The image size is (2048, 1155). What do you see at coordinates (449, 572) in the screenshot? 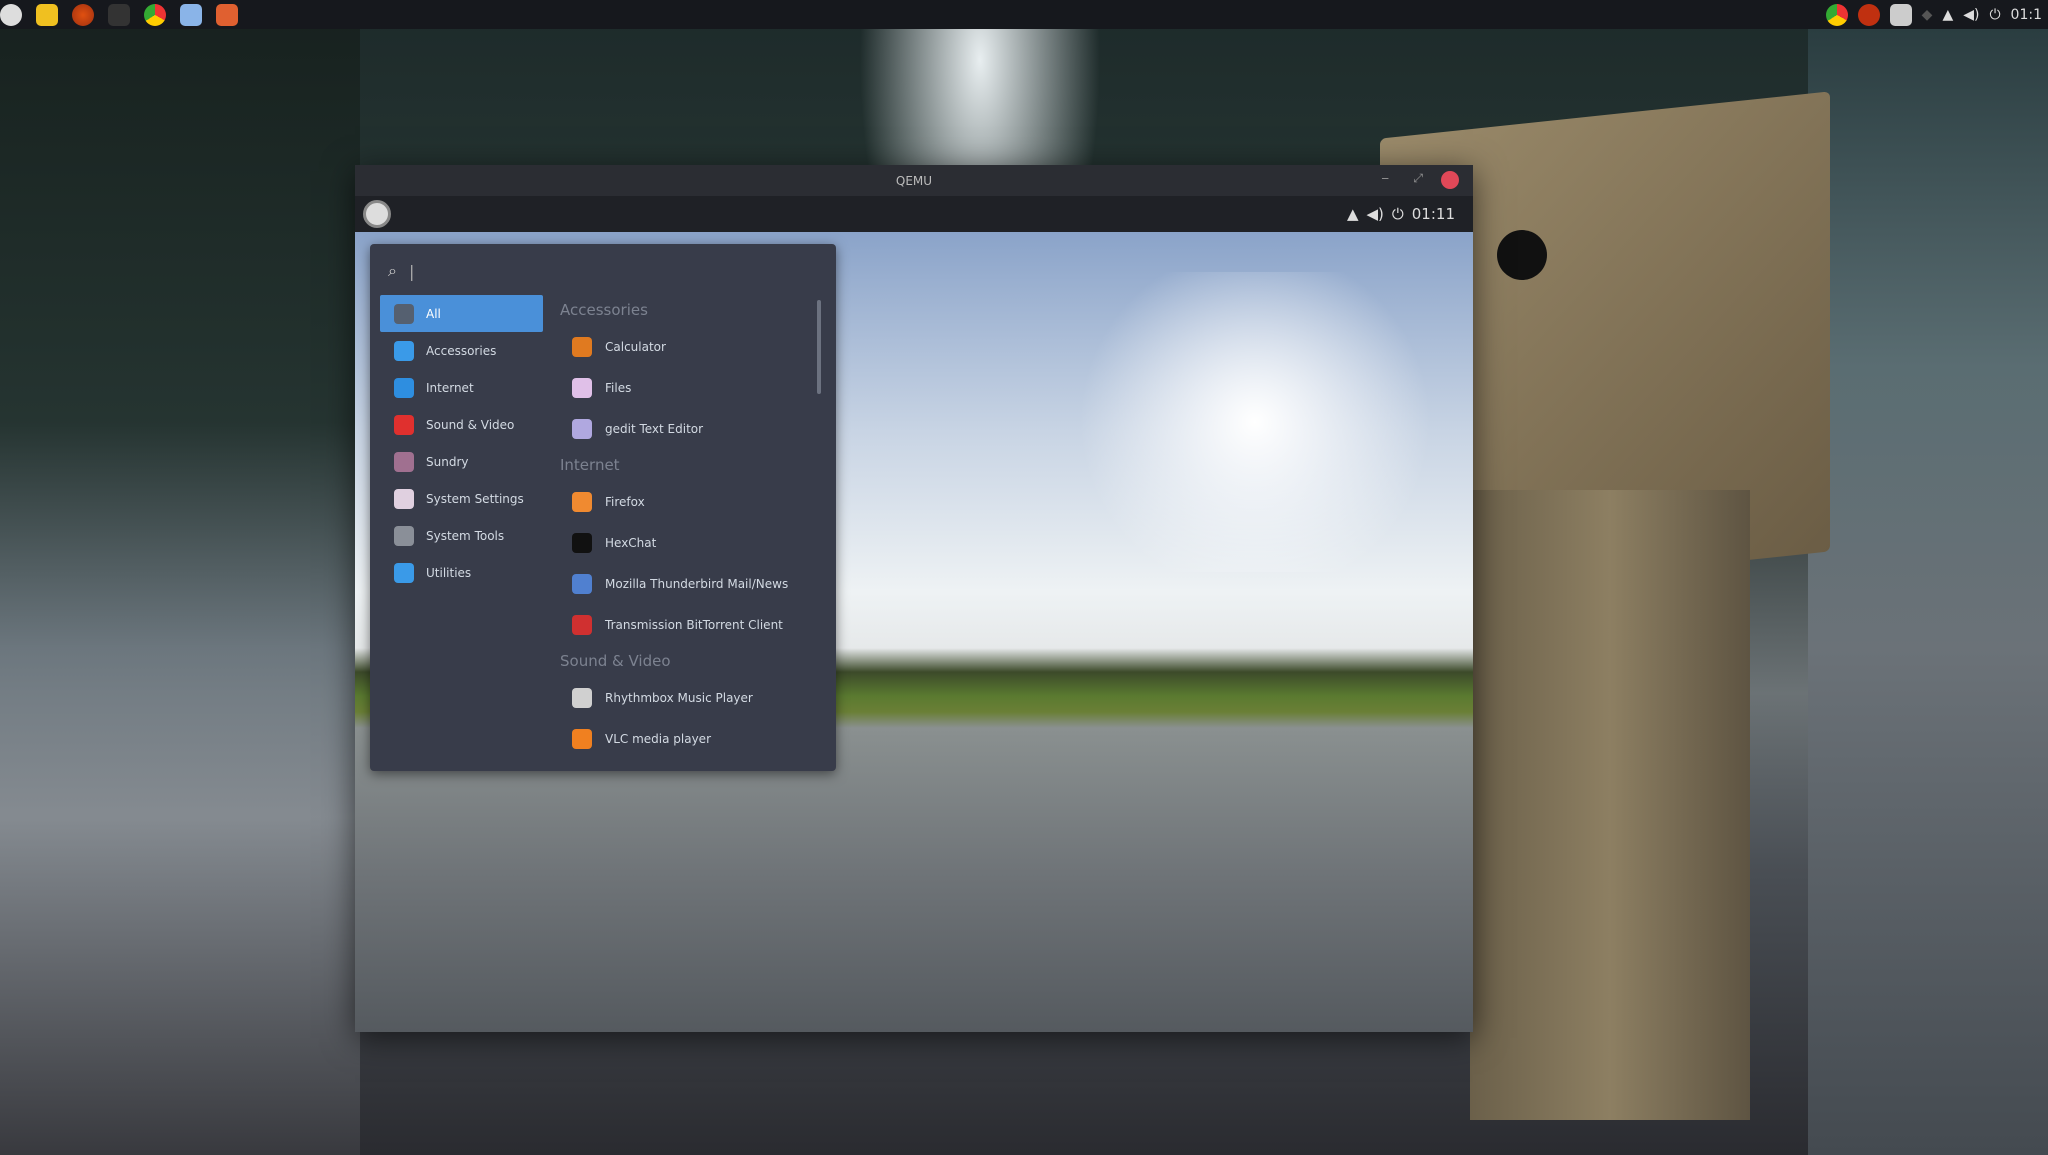
I see `category-label: Utilities` at bounding box center [449, 572].